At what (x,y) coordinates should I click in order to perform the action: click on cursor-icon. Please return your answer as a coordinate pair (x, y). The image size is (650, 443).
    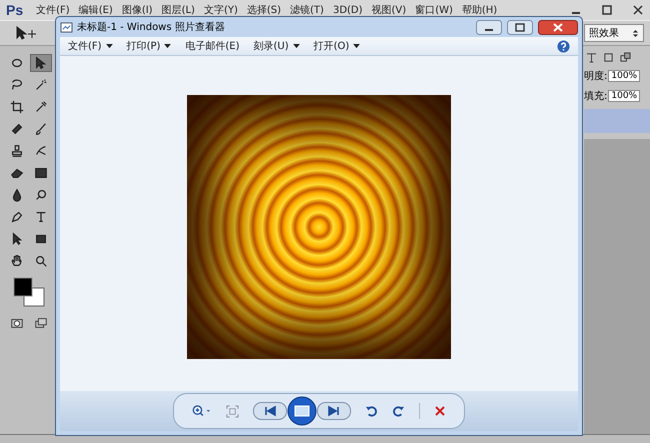
    Looking at the image, I should click on (17, 239).